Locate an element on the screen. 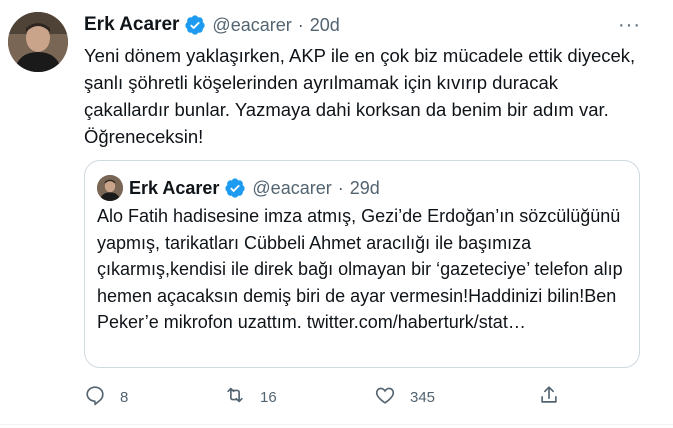  reply-count: 8 is located at coordinates (124, 397).